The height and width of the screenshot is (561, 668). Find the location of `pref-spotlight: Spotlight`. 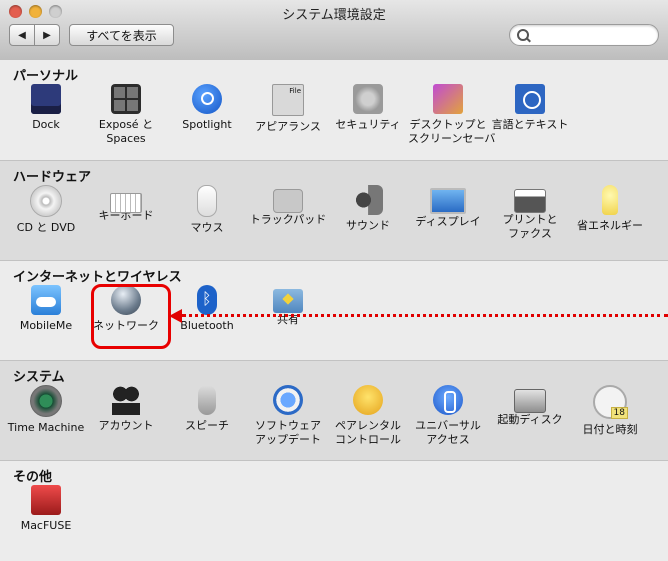

pref-spotlight: Spotlight is located at coordinates (207, 108).